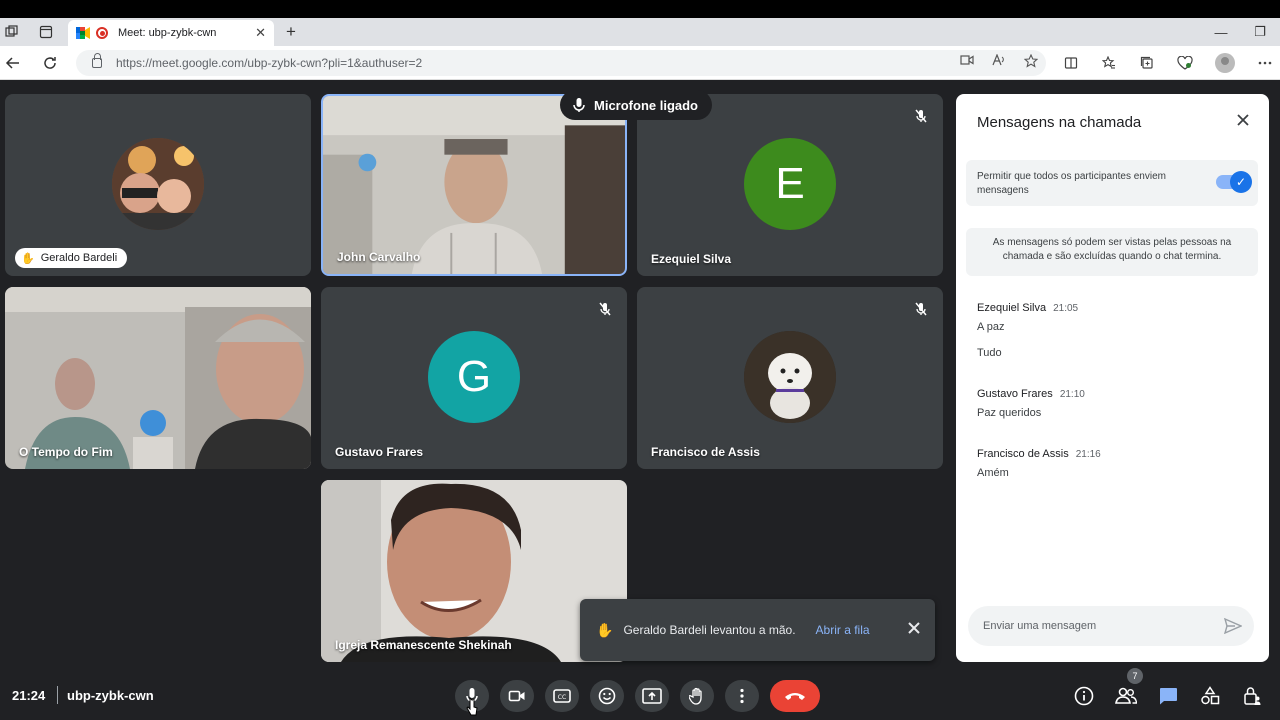 Image resolution: width=1280 pixels, height=720 pixels. Describe the element at coordinates (260, 33) in the screenshot. I see `tab-close-icon: ✕` at that location.